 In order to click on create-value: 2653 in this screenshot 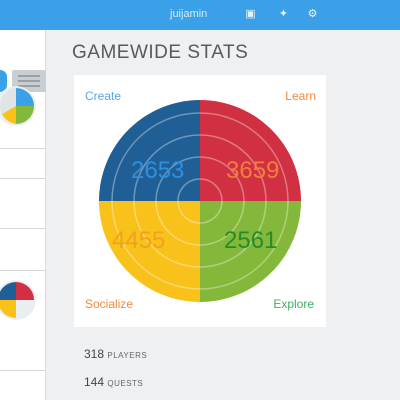, I will do `click(157, 170)`.